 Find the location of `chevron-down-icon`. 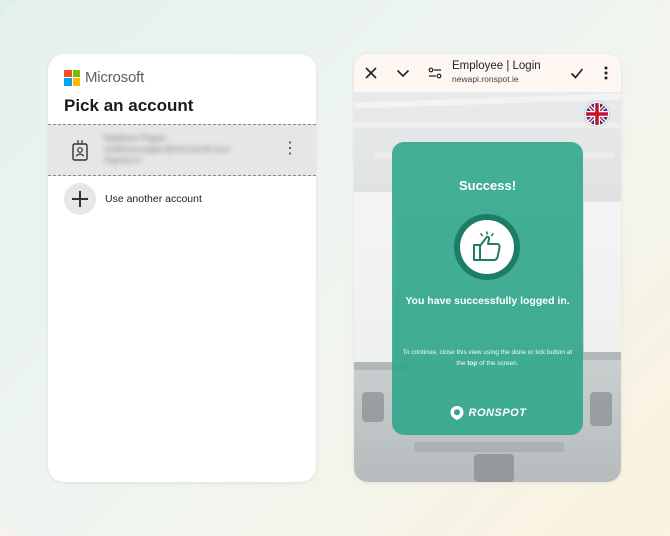

chevron-down-icon is located at coordinates (403, 73).